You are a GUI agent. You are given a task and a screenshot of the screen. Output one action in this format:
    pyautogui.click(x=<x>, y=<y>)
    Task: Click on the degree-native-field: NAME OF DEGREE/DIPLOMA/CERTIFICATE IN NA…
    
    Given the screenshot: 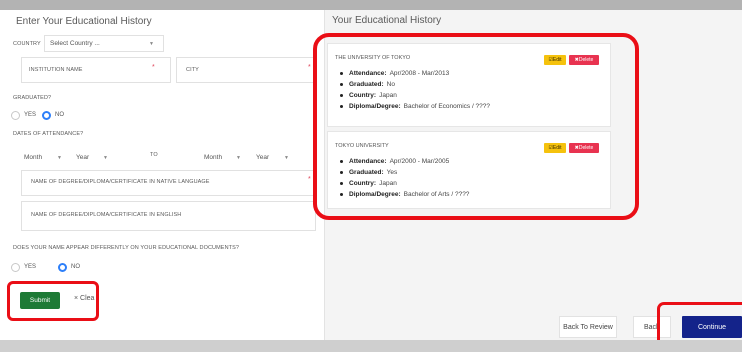 What is the action you would take?
    pyautogui.click(x=168, y=183)
    